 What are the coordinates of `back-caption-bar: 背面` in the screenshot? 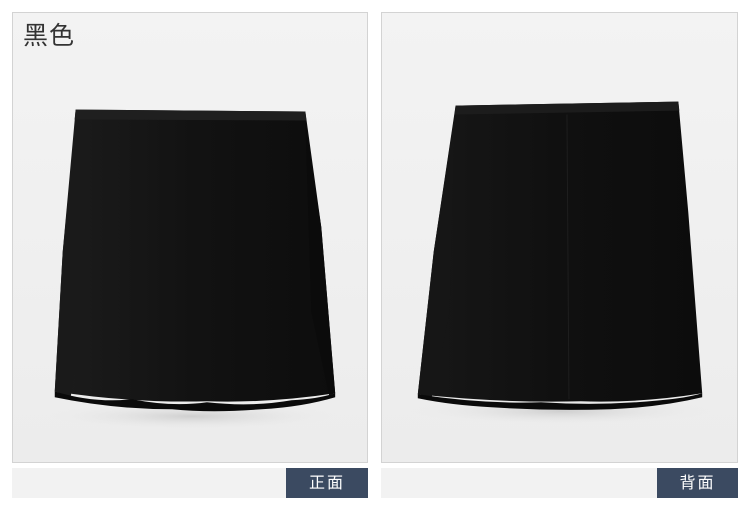 It's located at (559, 483).